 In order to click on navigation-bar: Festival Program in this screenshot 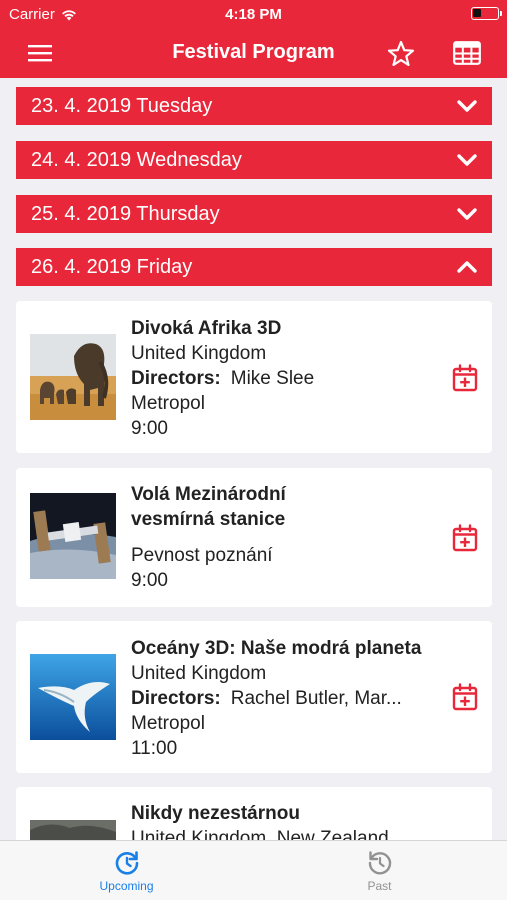, I will do `click(253, 53)`.